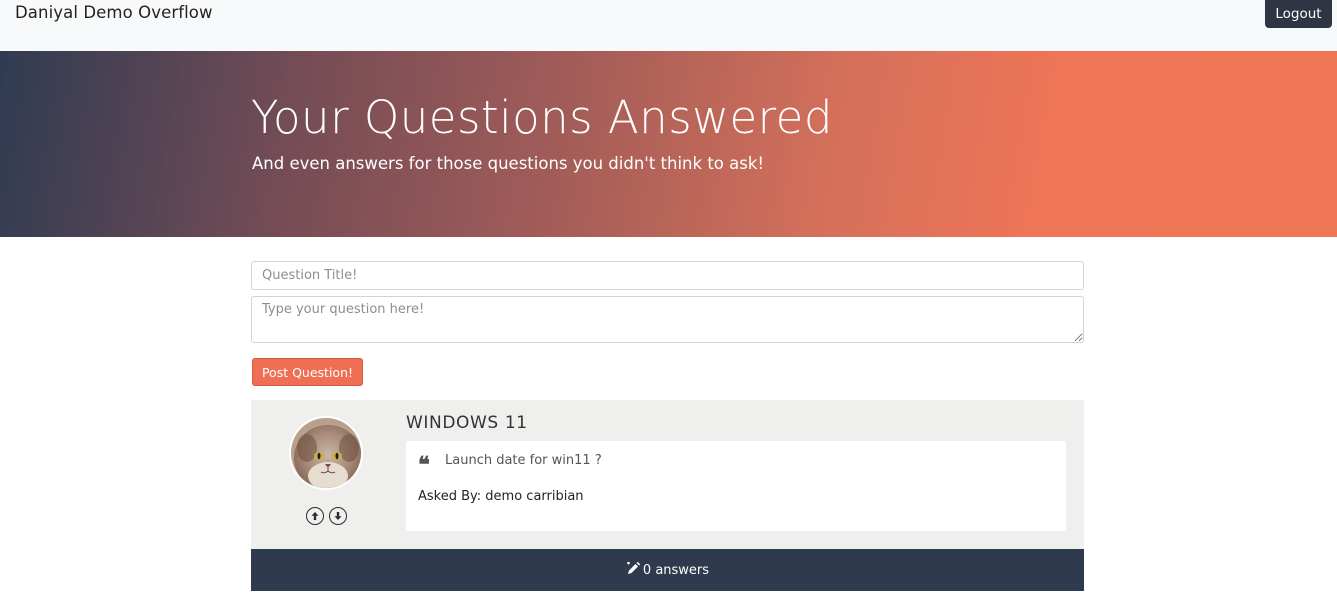  What do you see at coordinates (424, 465) in the screenshot?
I see `quote-icon: ❝` at bounding box center [424, 465].